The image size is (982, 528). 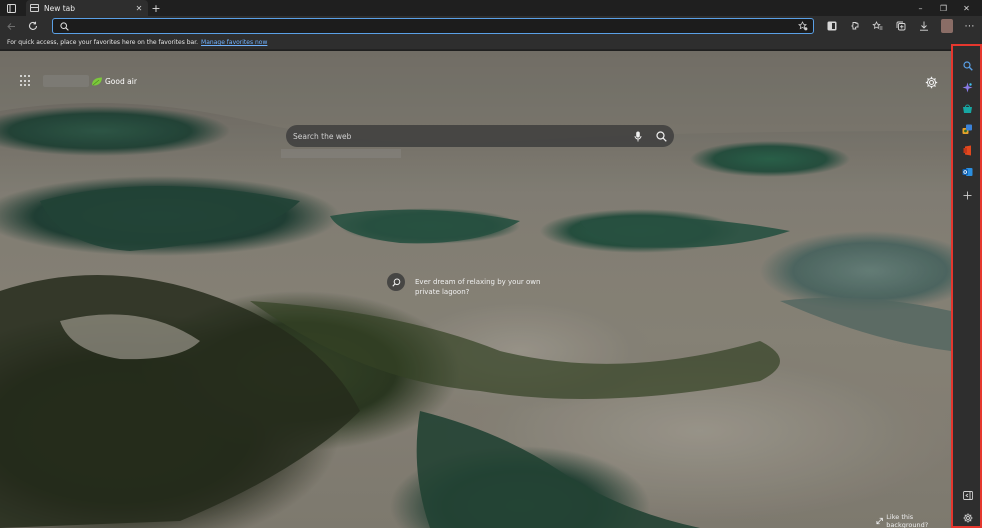 I want to click on refresh-icon, so click(x=33, y=25).